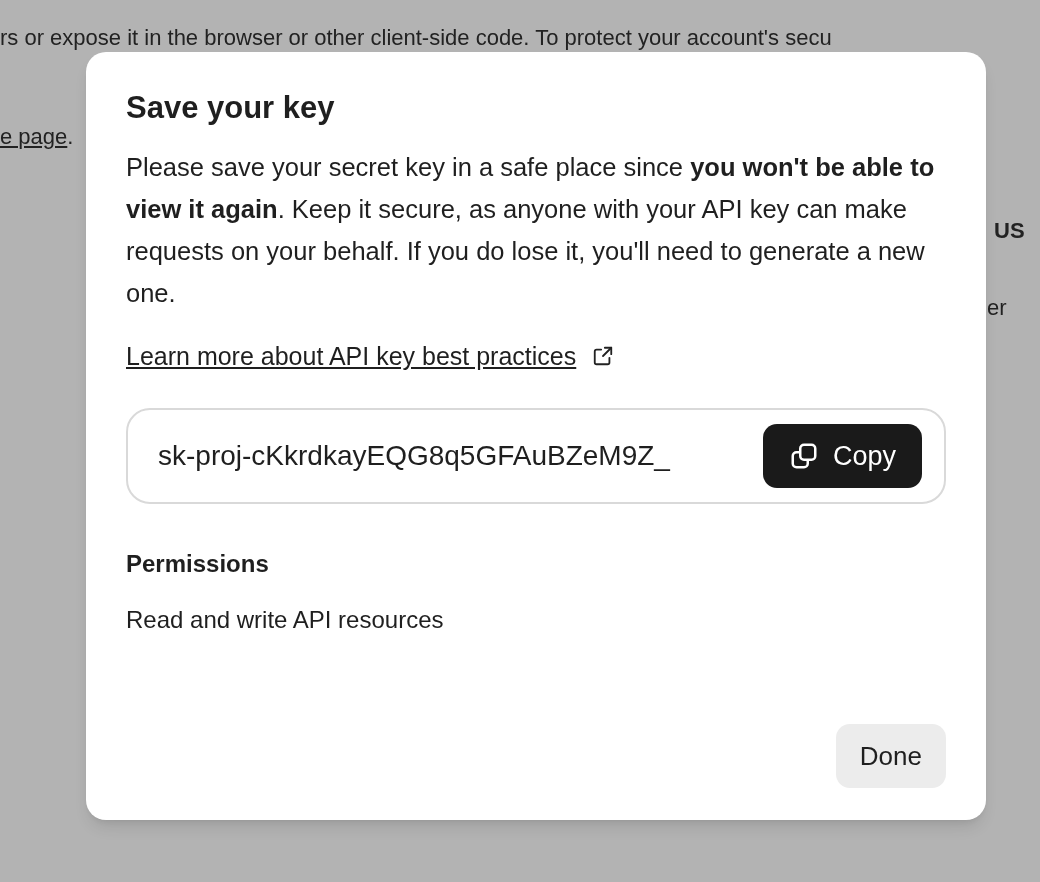 This screenshot has height=882, width=1040. I want to click on permissions-value: Read and write API resources, so click(285, 620).